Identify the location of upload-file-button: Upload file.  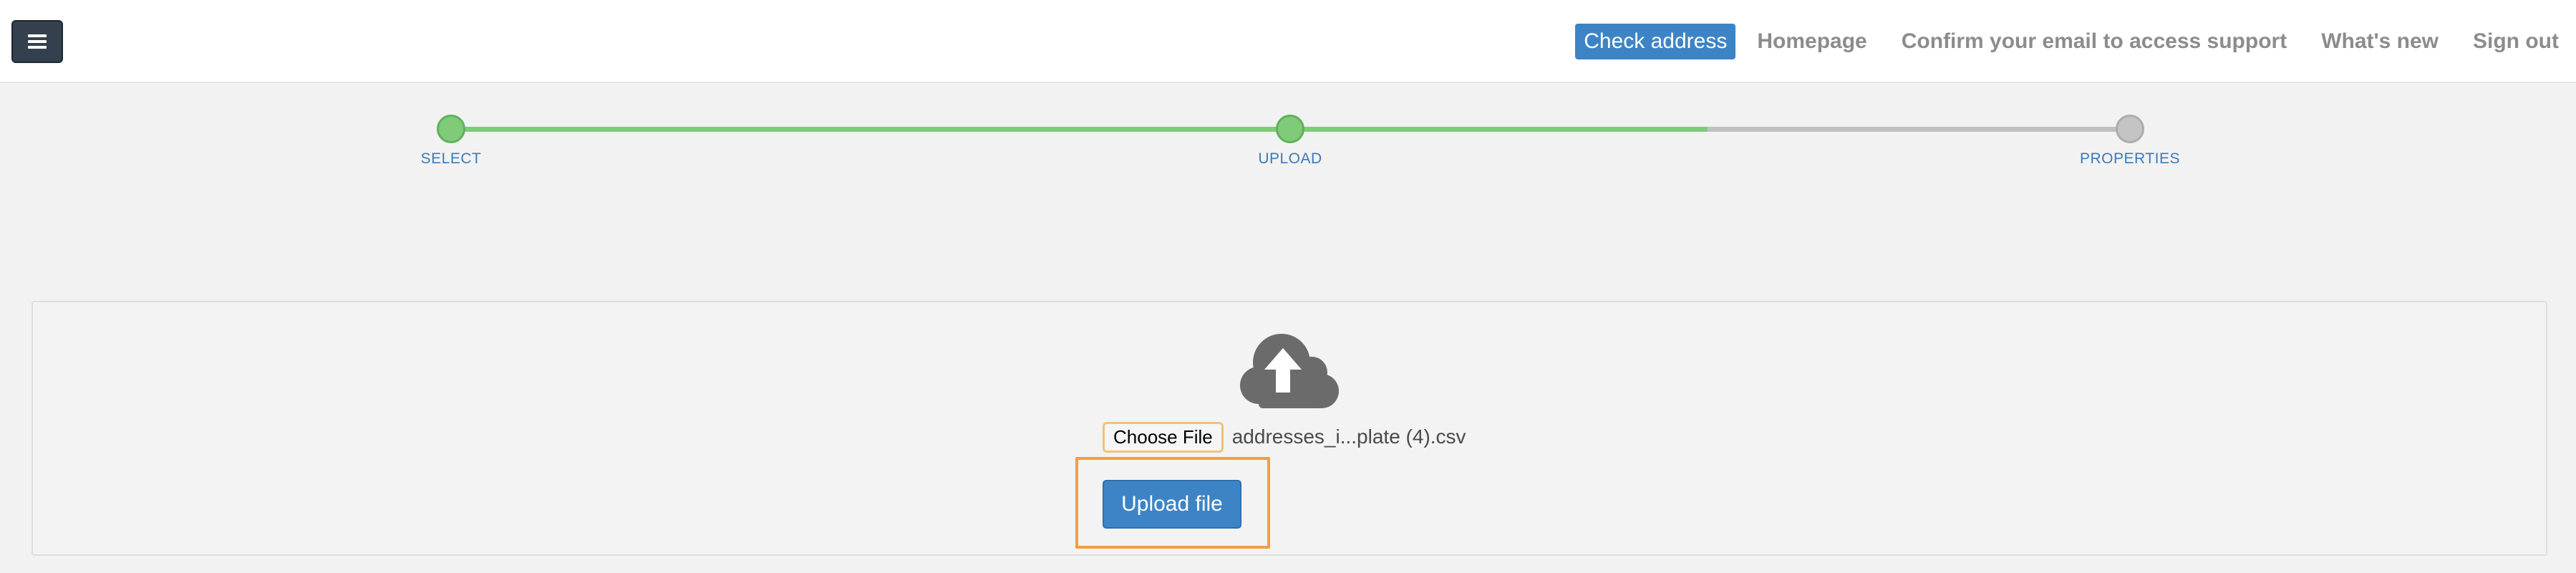
(1172, 504).